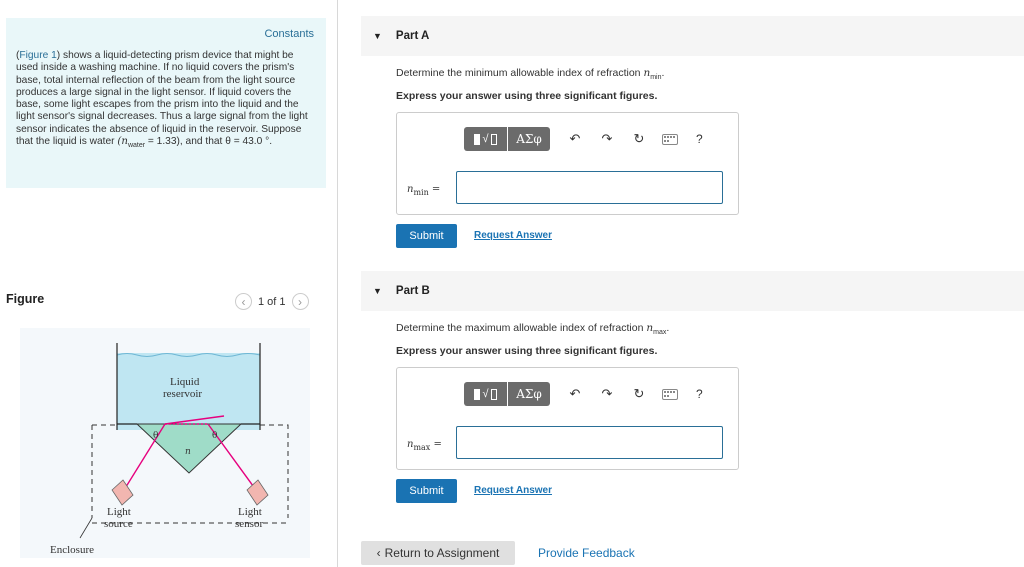  What do you see at coordinates (72, 550) in the screenshot?
I see `enclosure-label: Enclosure` at bounding box center [72, 550].